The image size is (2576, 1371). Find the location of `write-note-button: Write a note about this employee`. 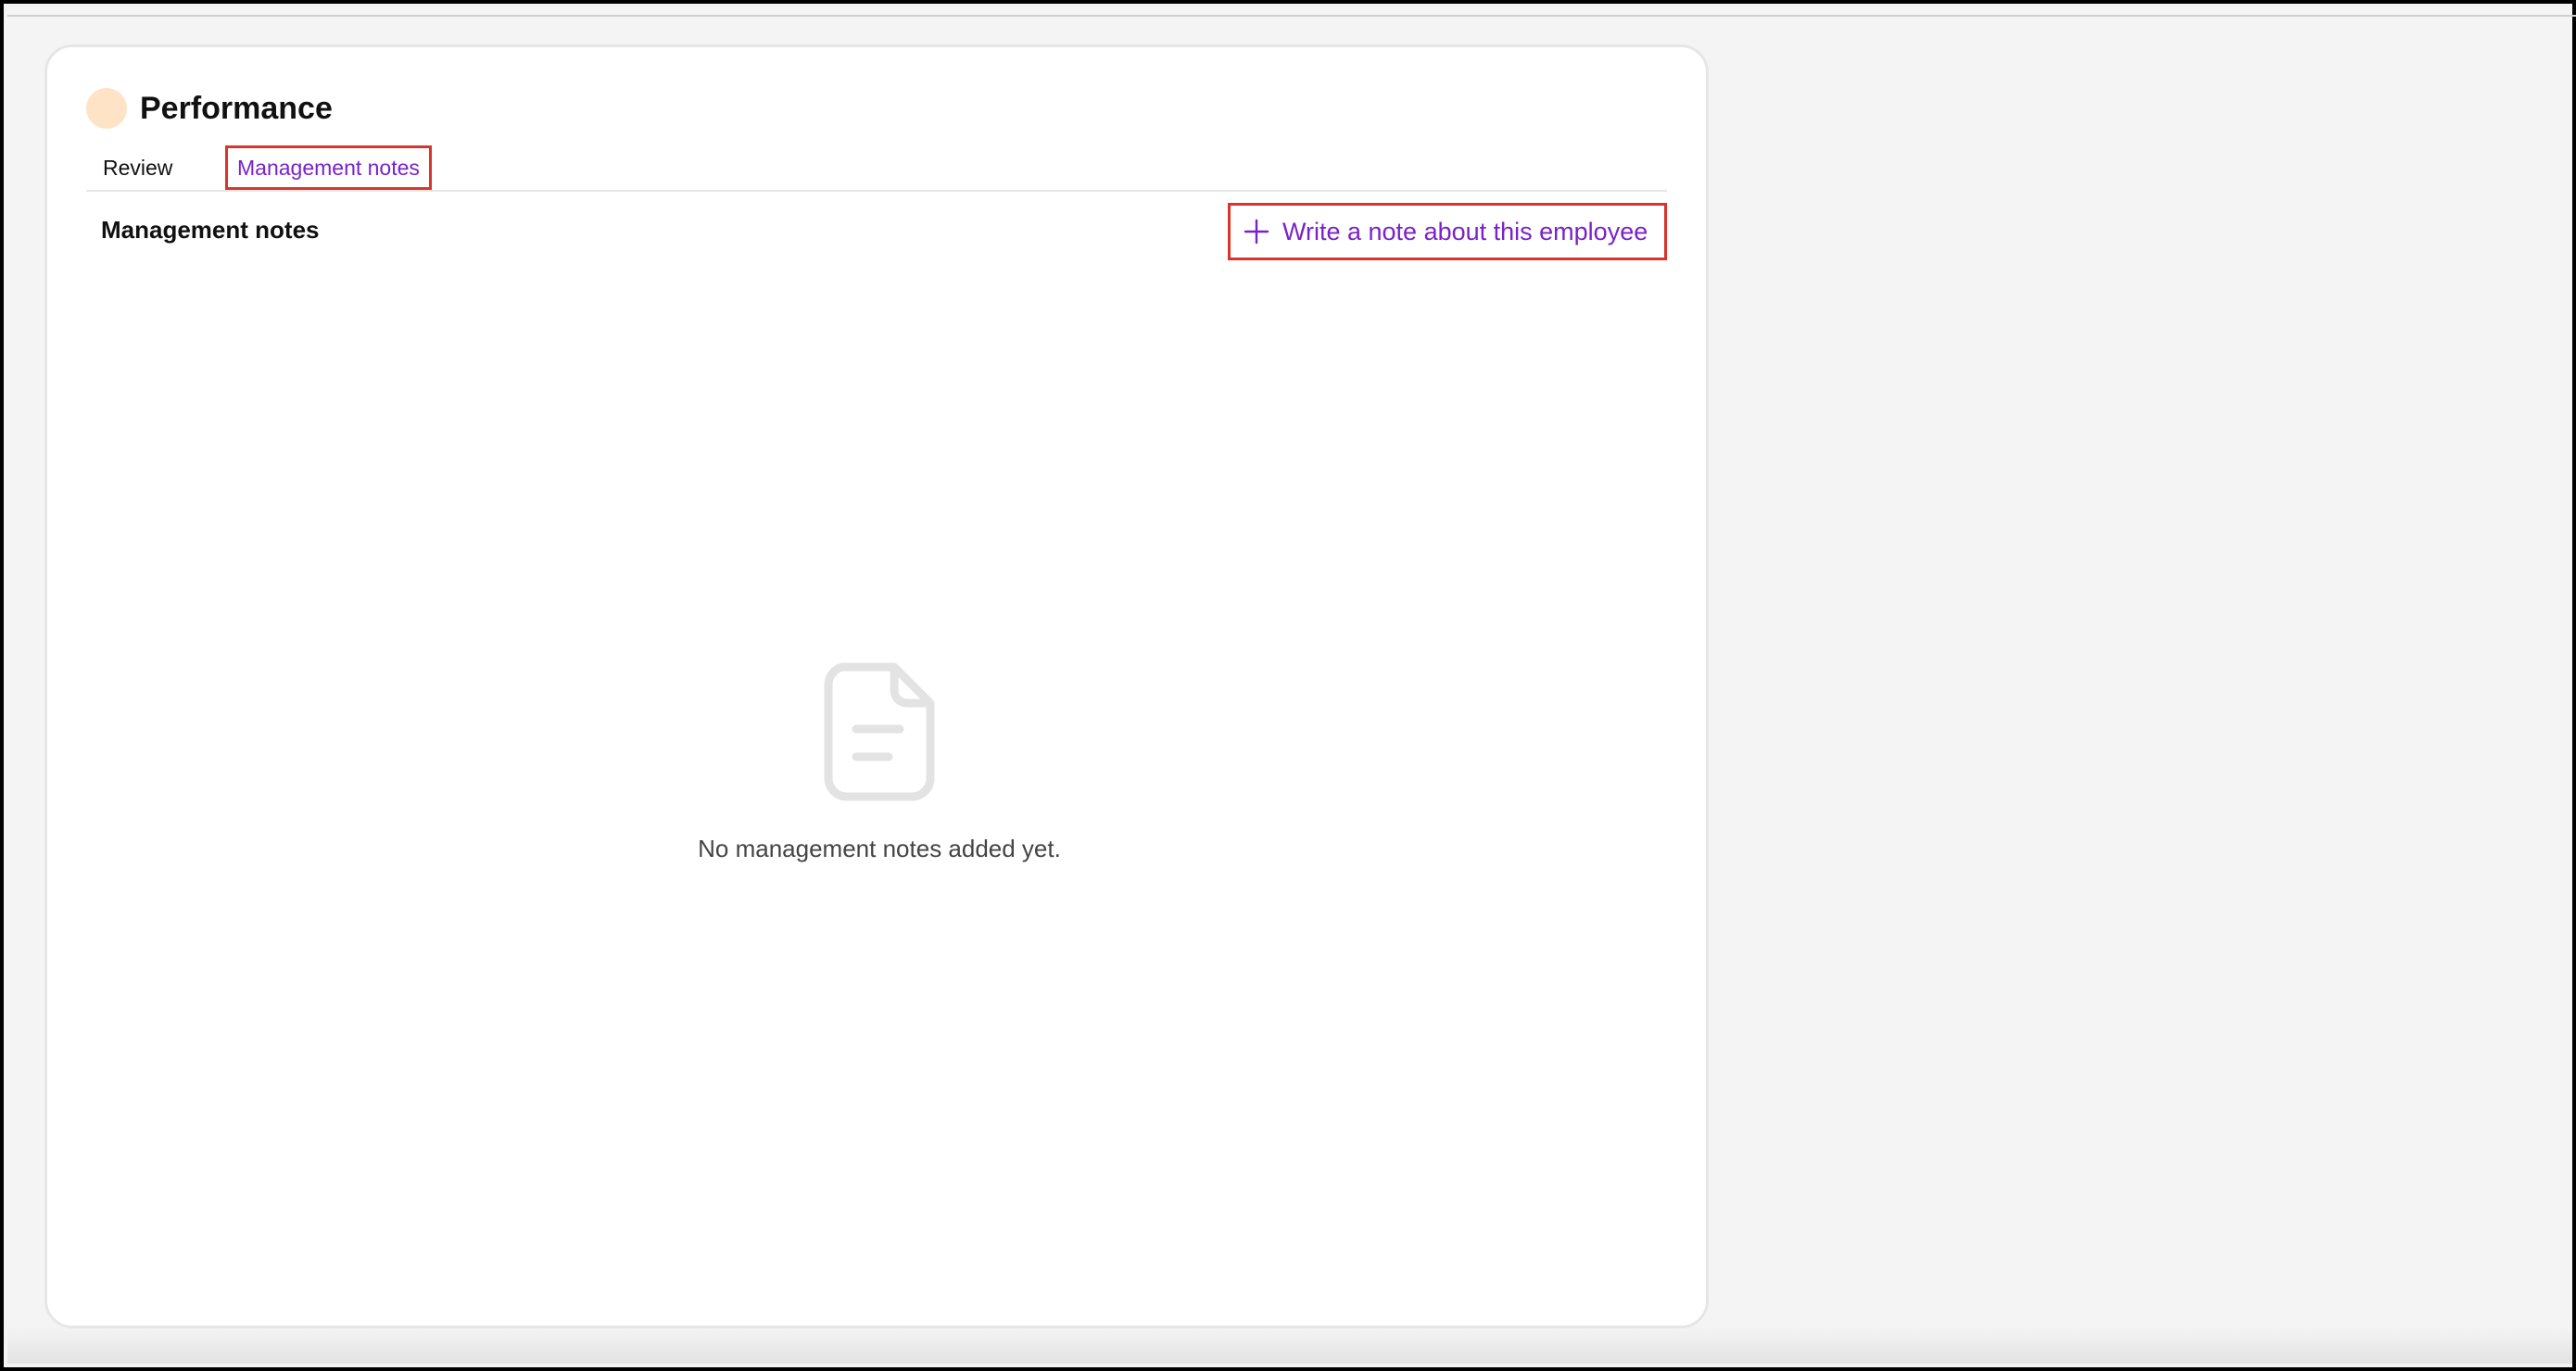

write-note-button: Write a note about this employee is located at coordinates (1448, 231).